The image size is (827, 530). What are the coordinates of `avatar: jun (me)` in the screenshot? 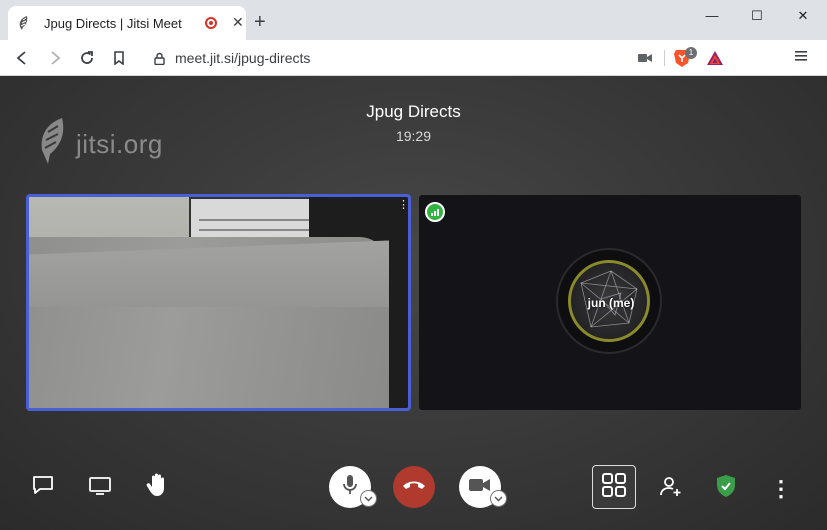 It's located at (609, 301).